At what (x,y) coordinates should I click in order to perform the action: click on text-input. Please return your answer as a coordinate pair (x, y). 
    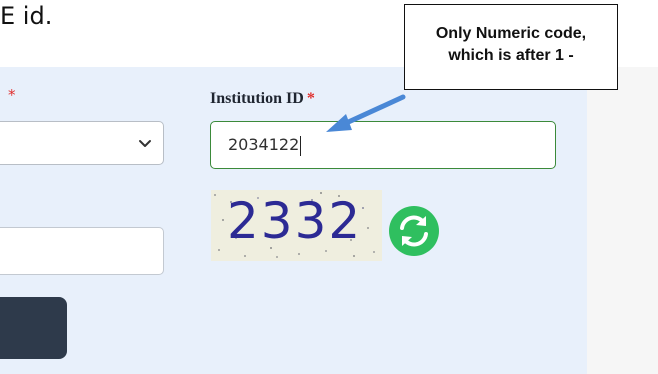
    Looking at the image, I should click on (82, 251).